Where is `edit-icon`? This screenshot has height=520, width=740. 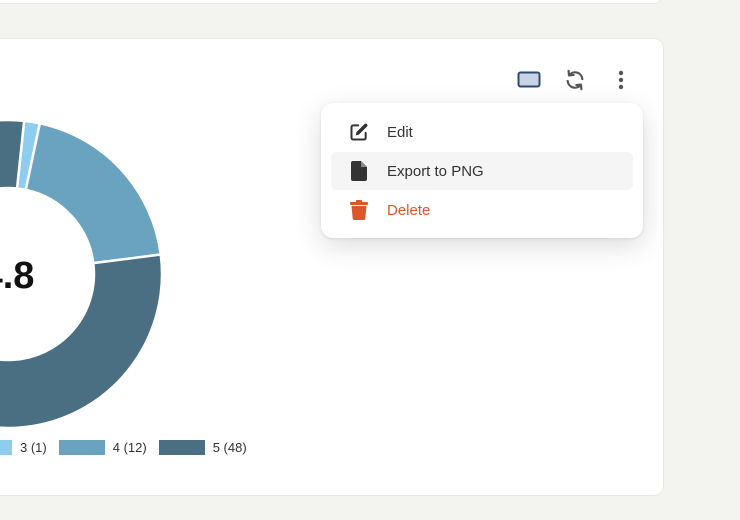
edit-icon is located at coordinates (359, 132).